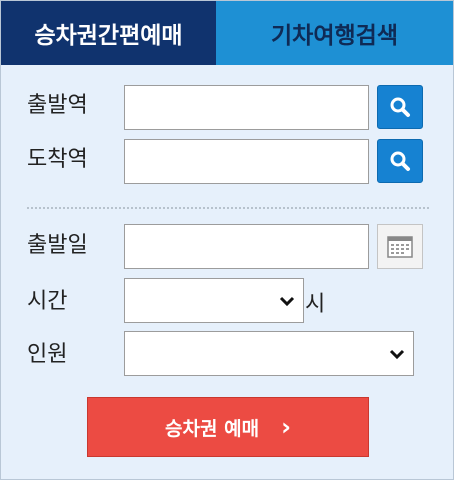  Describe the element at coordinates (214, 300) in the screenshot. I see `time-select` at that location.